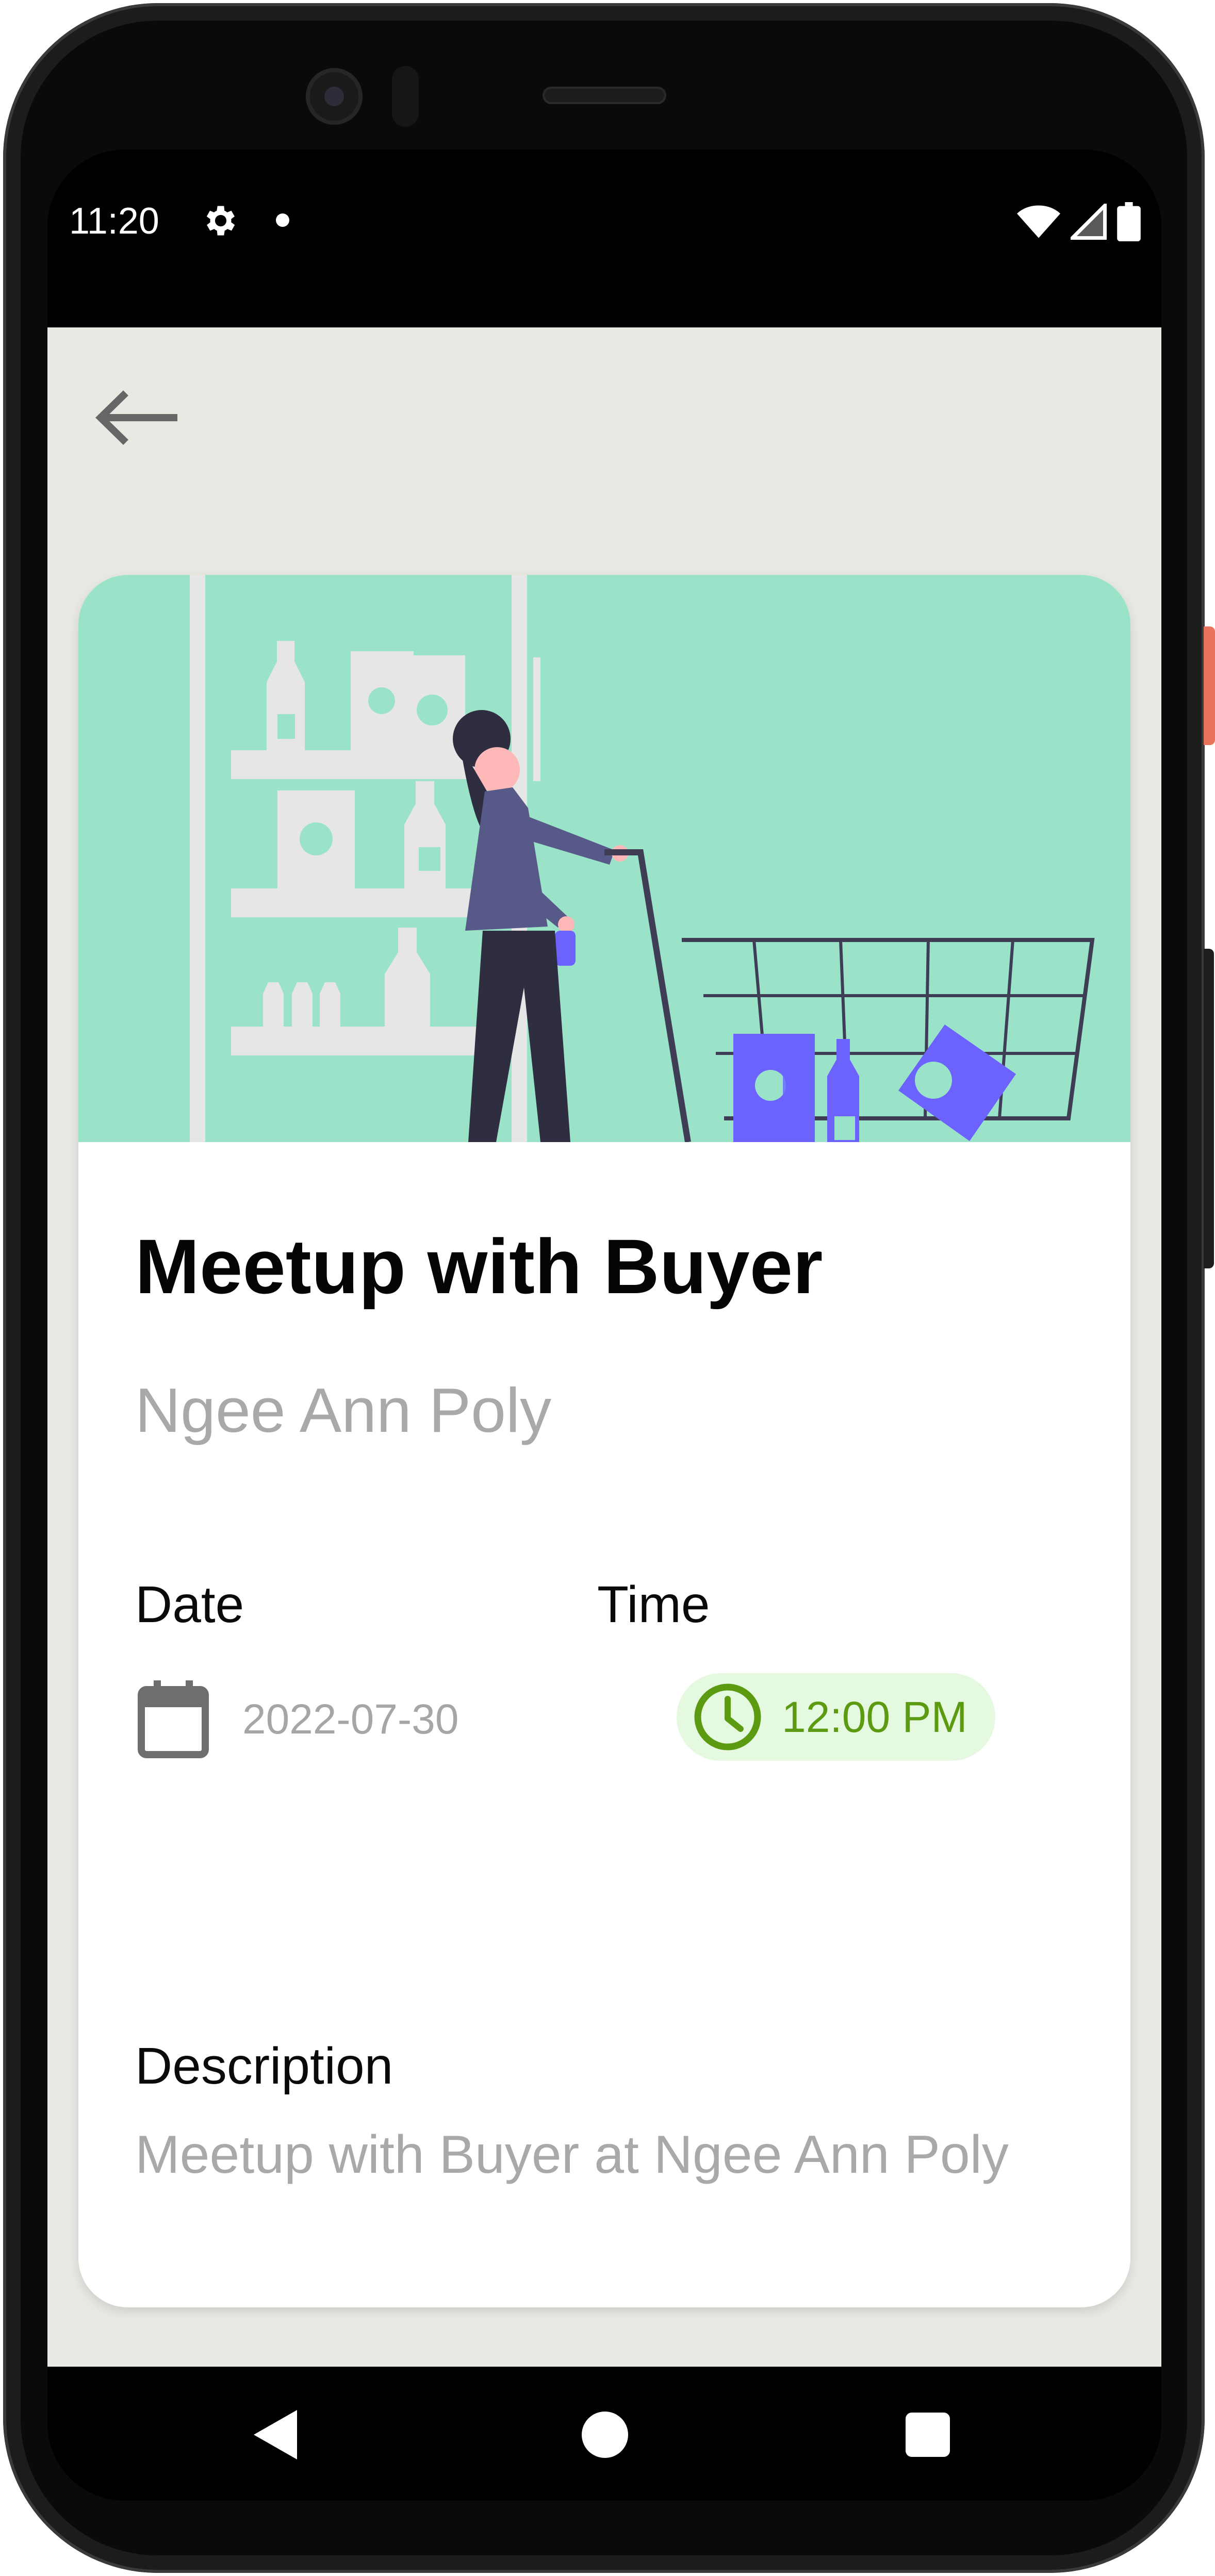 This screenshot has width=1215, height=2576. Describe the element at coordinates (1089, 222) in the screenshot. I see `cellular-signal-icon` at that location.